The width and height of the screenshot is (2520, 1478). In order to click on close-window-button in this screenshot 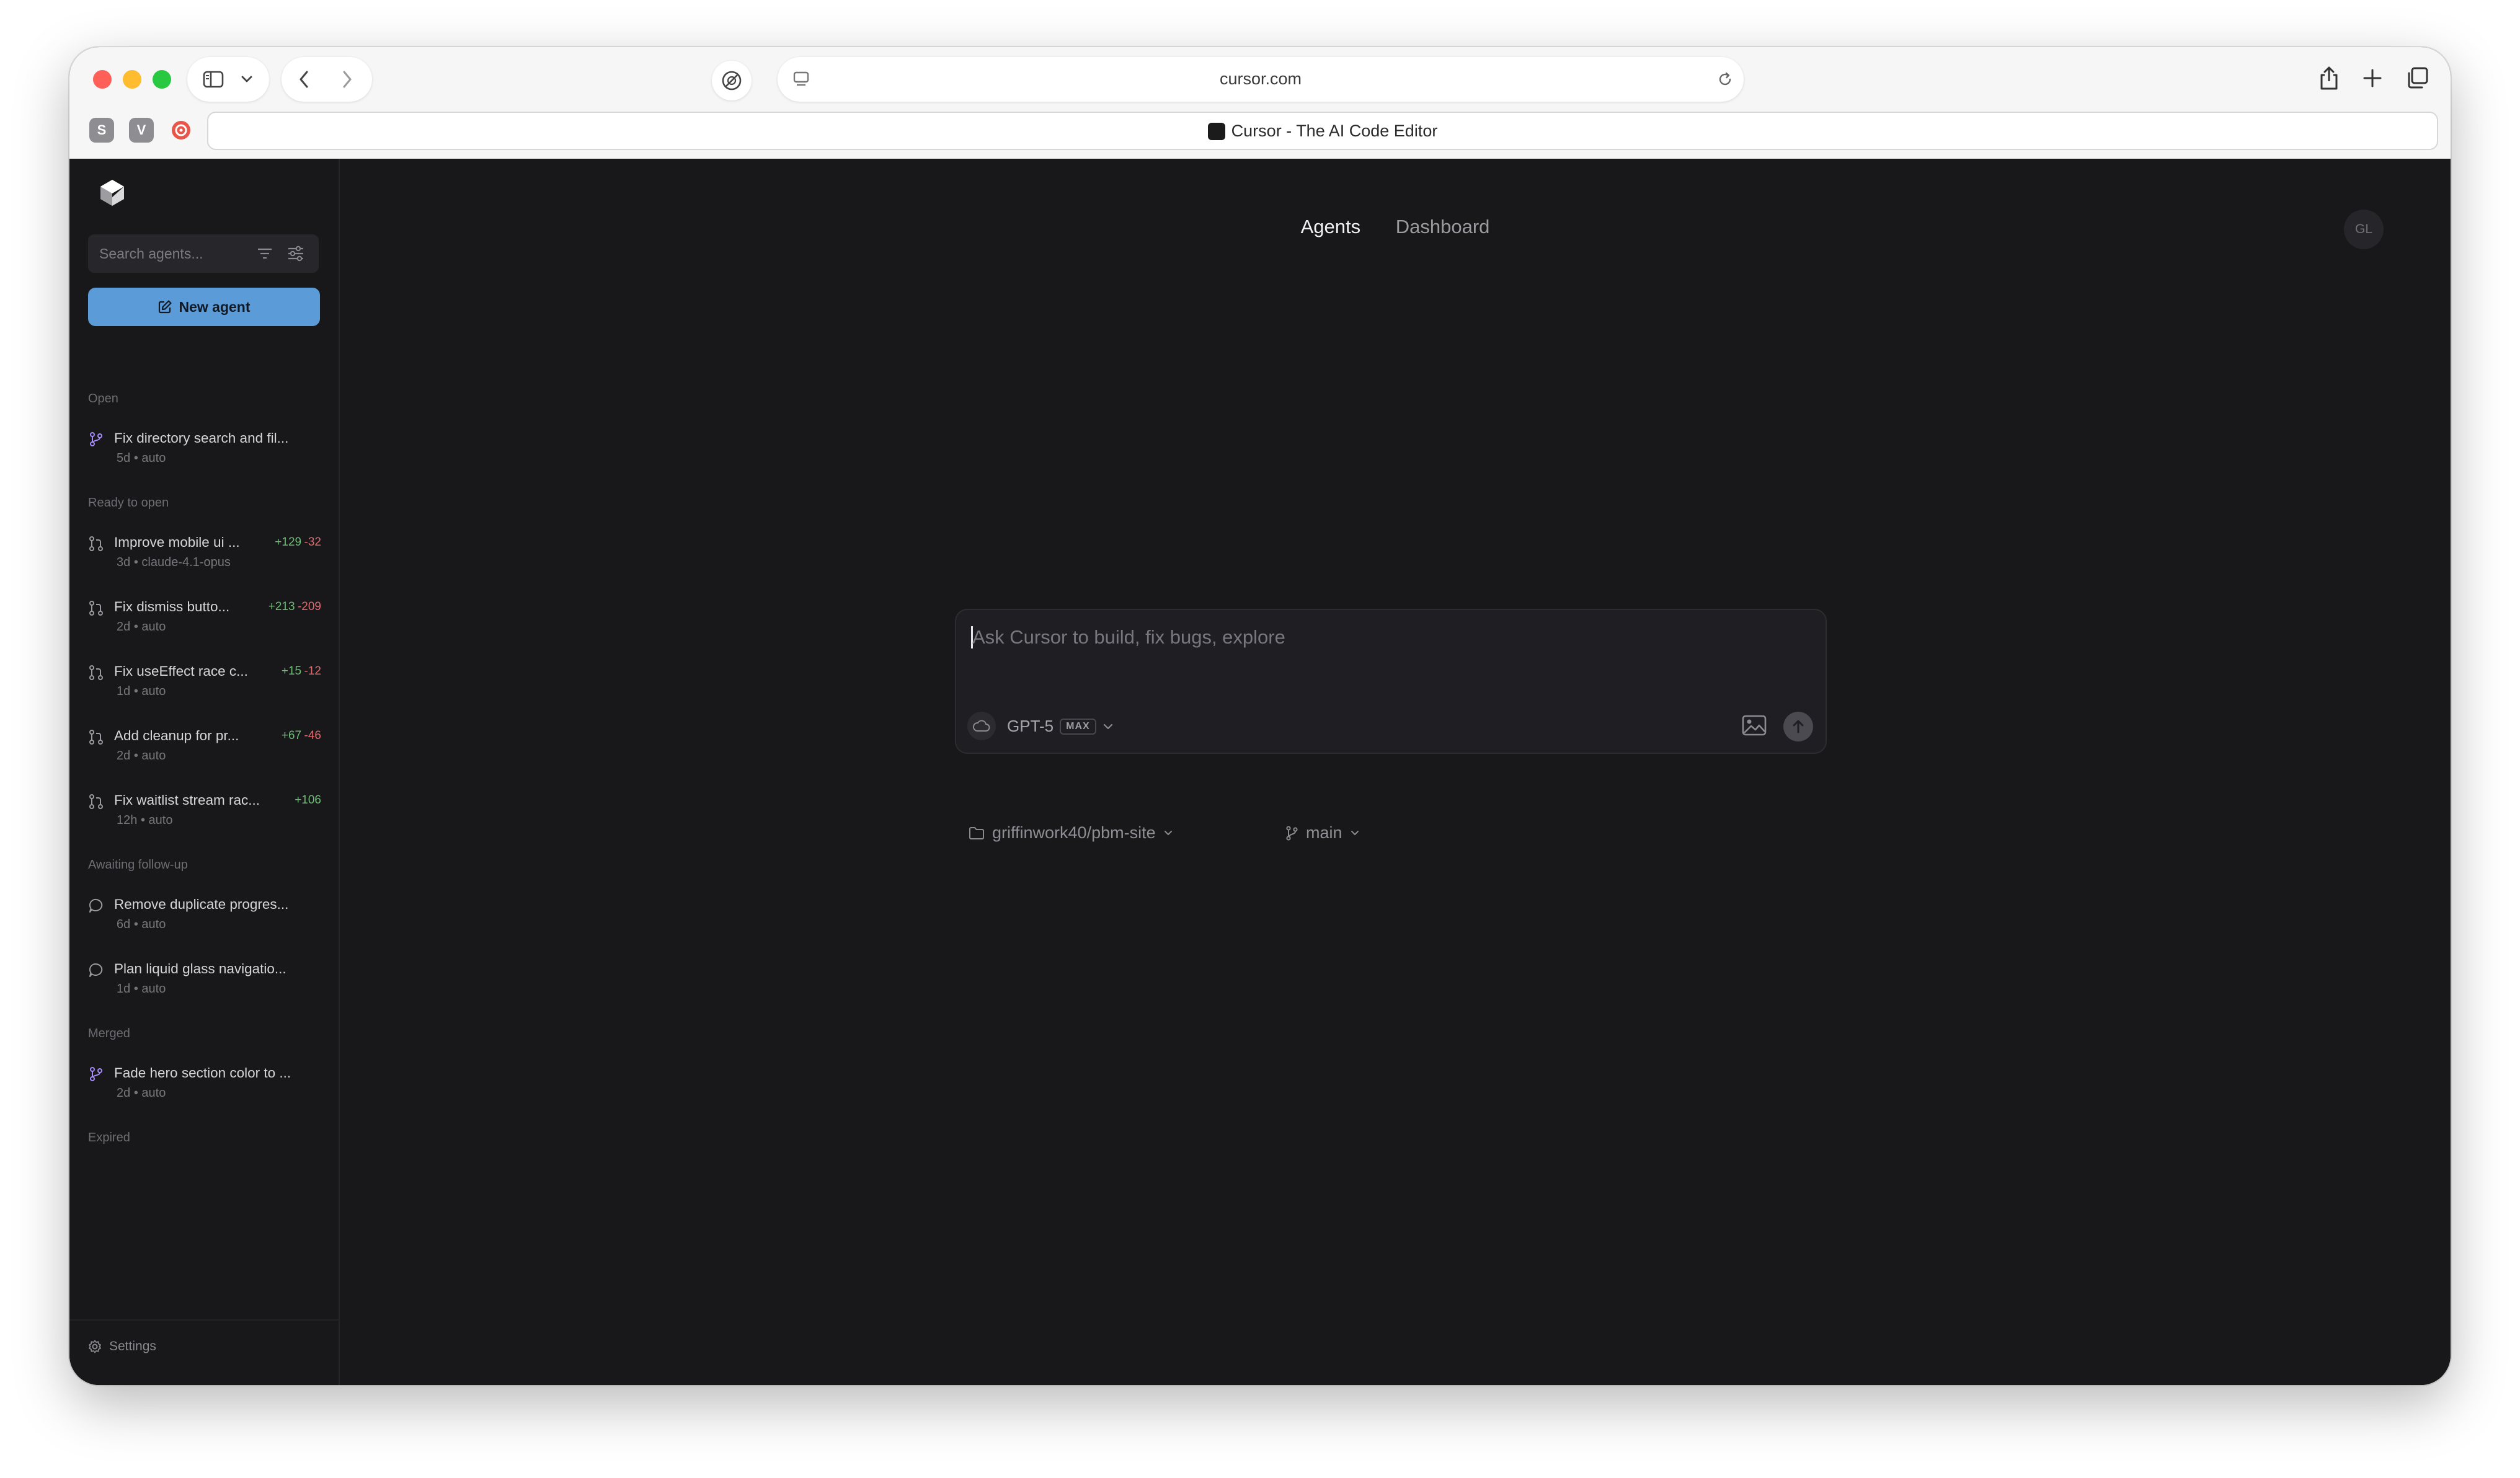, I will do `click(103, 79)`.